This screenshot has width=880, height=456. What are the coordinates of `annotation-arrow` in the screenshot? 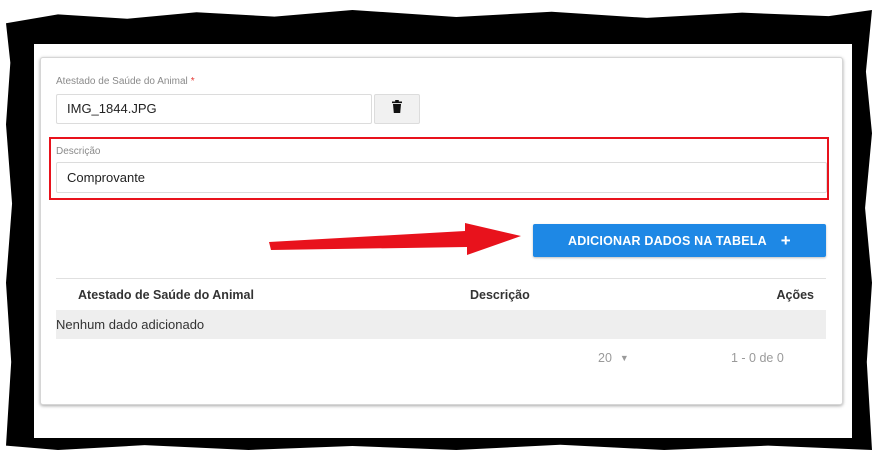 It's located at (395, 239).